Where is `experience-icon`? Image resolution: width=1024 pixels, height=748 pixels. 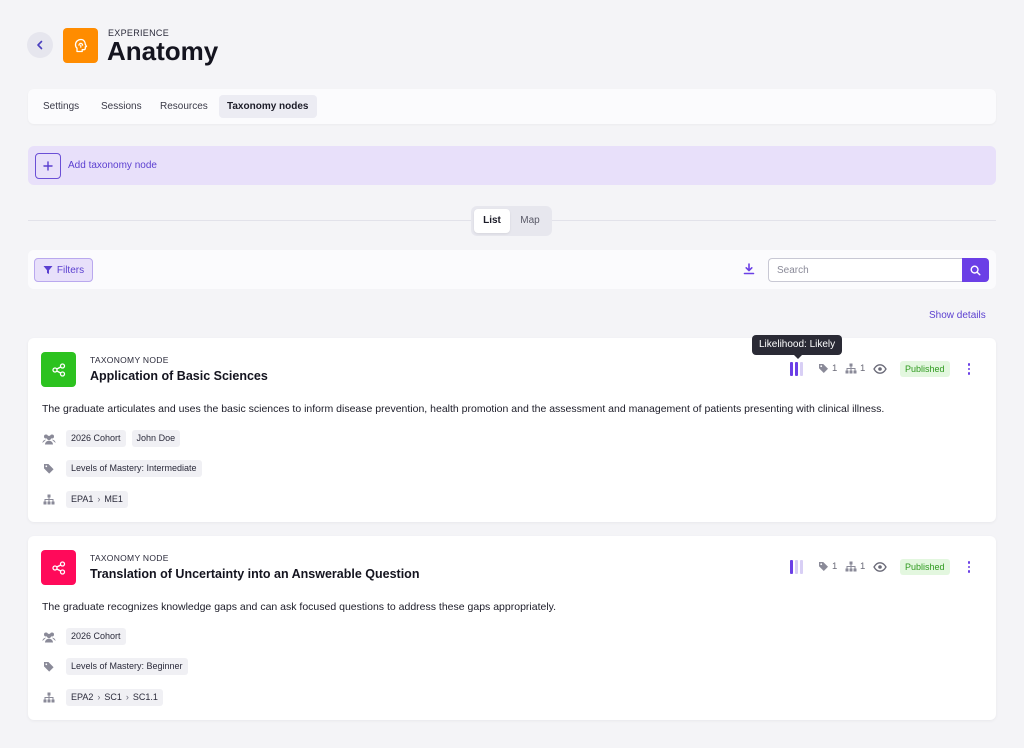 experience-icon is located at coordinates (80, 45).